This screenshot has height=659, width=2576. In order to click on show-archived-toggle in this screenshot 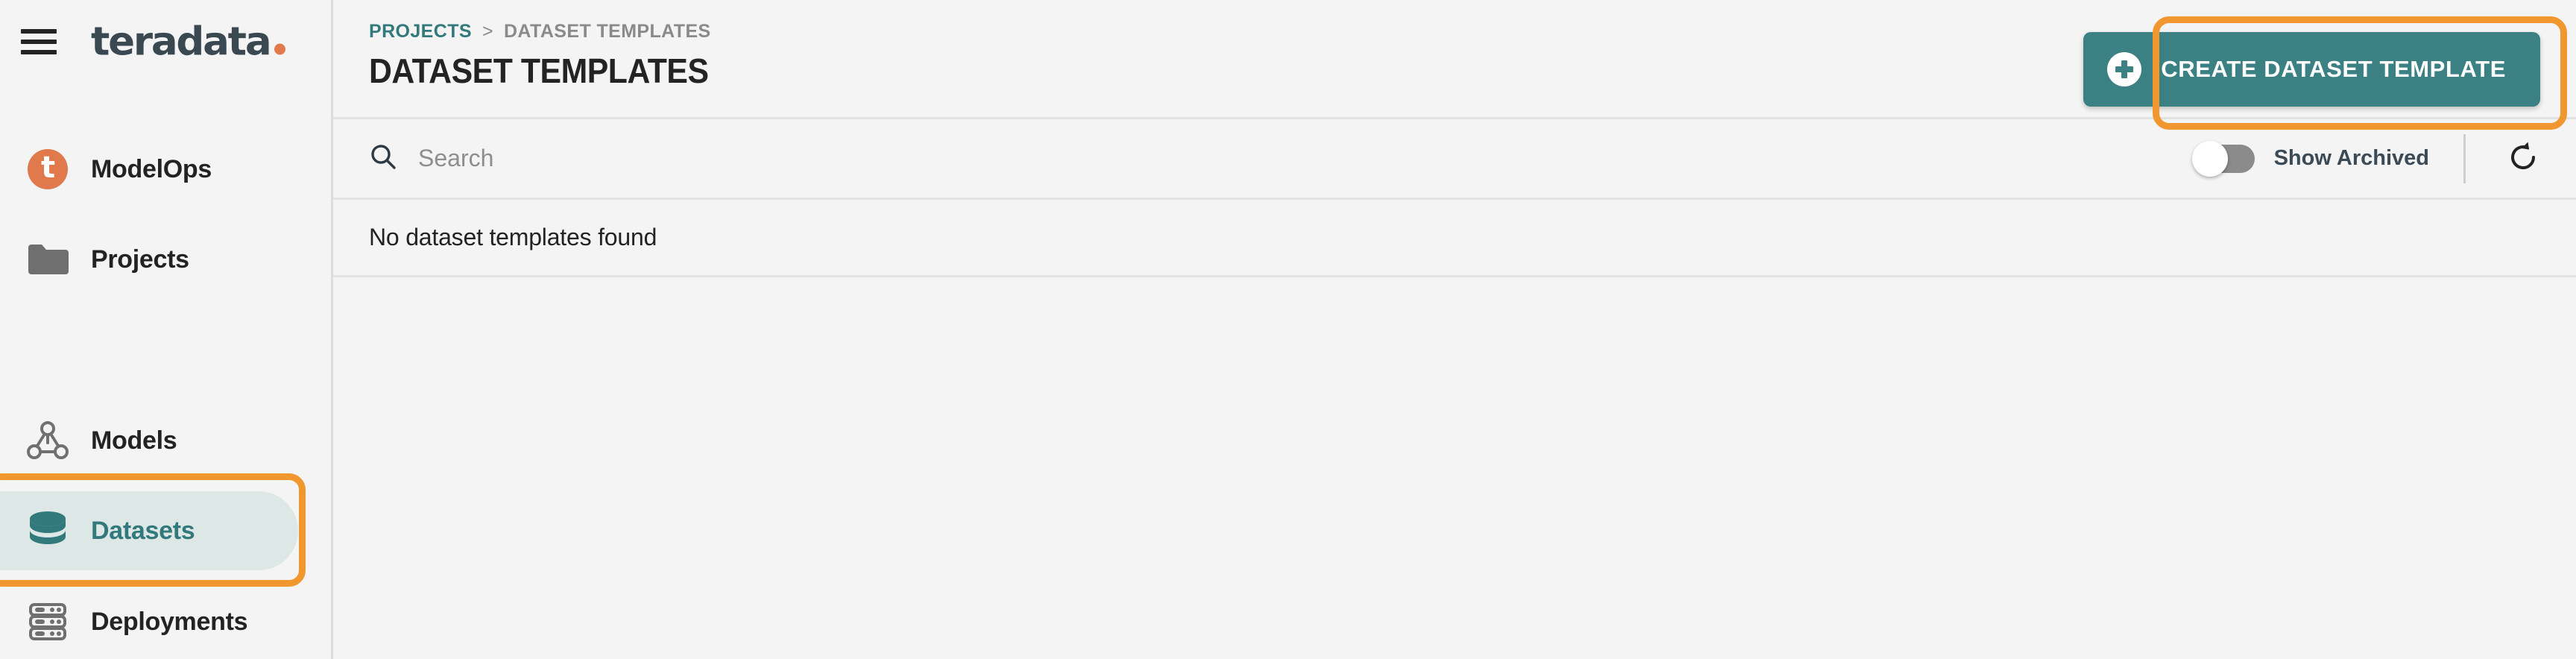, I will do `click(2223, 158)`.